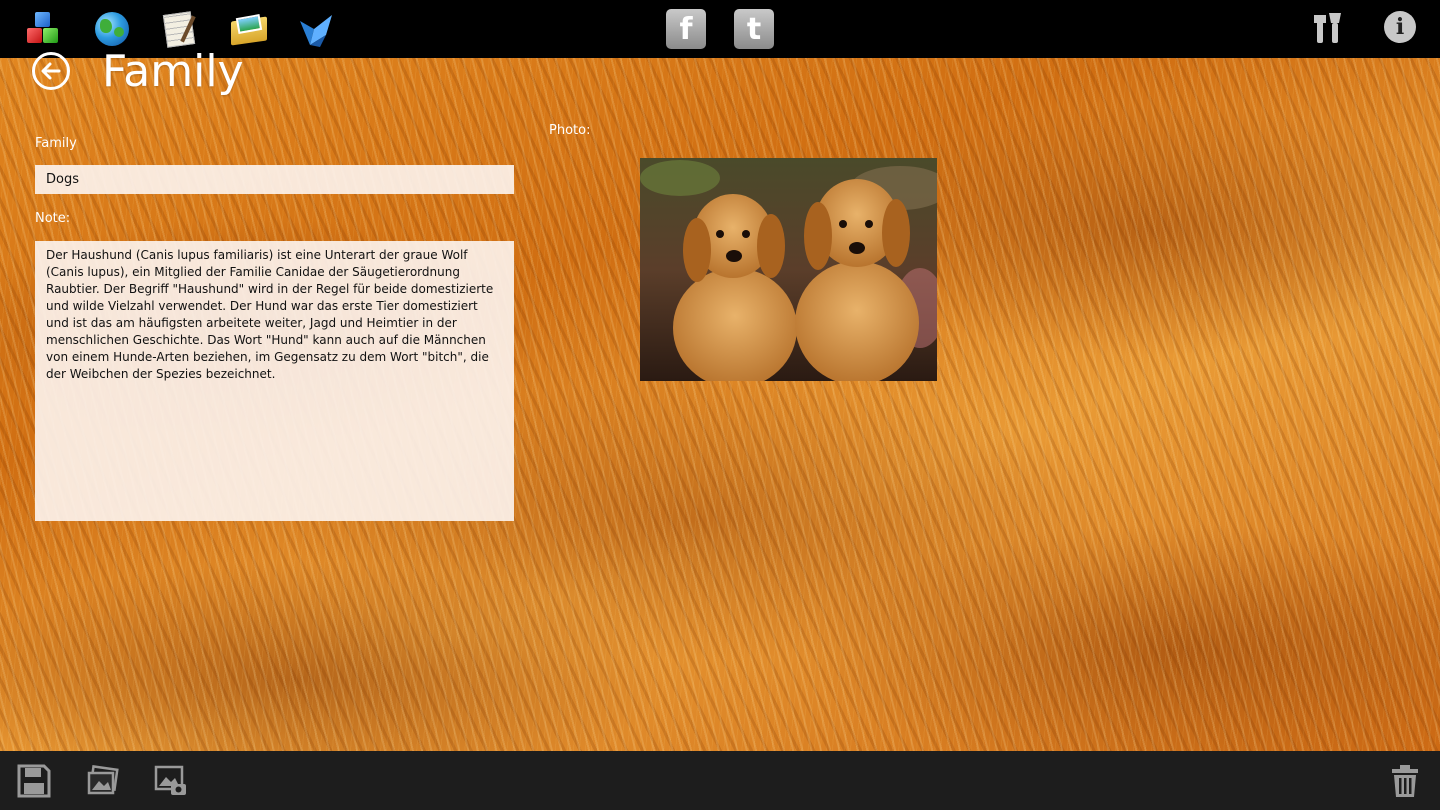 Image resolution: width=1440 pixels, height=810 pixels. What do you see at coordinates (173, 71) in the screenshot?
I see `page-title: Family` at bounding box center [173, 71].